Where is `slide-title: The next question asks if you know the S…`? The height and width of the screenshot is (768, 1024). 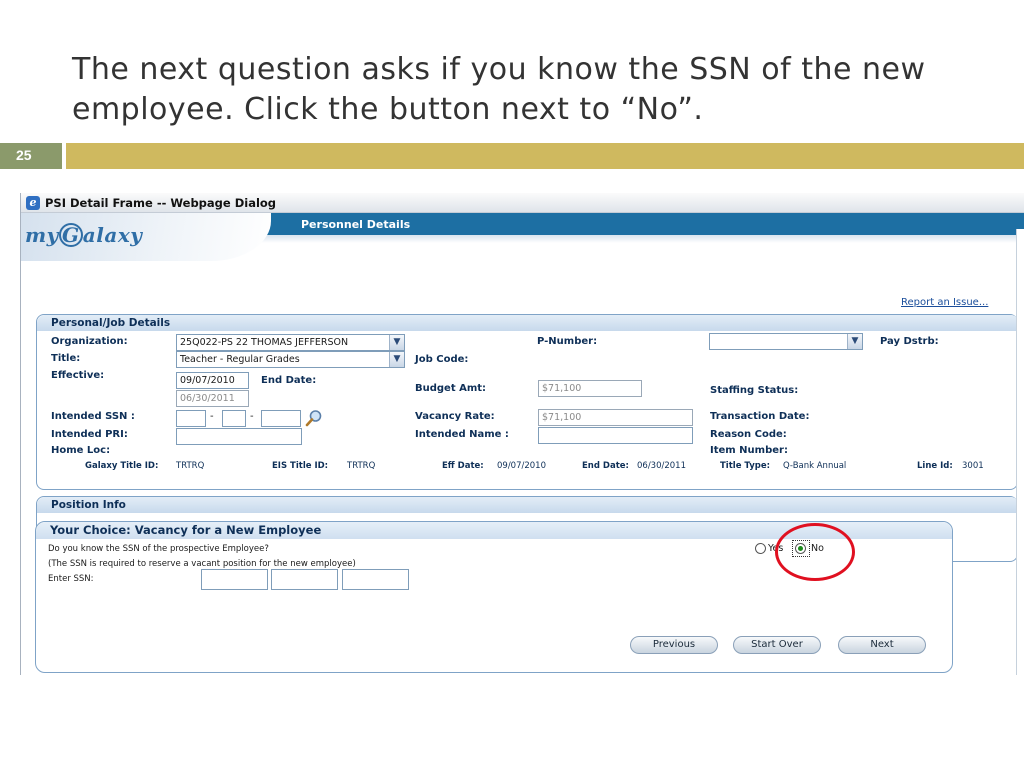
slide-title: The next question asks if you know the S… is located at coordinates (499, 89).